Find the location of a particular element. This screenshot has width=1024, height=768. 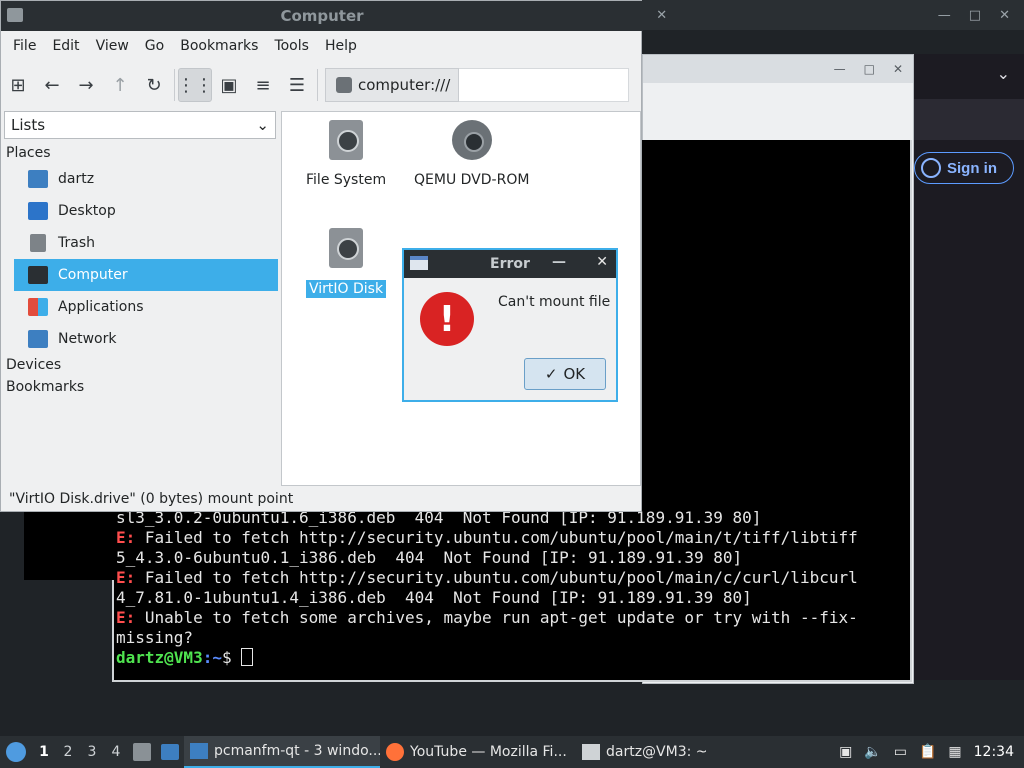

file-item-filesystem: File System is located at coordinates (346, 154).